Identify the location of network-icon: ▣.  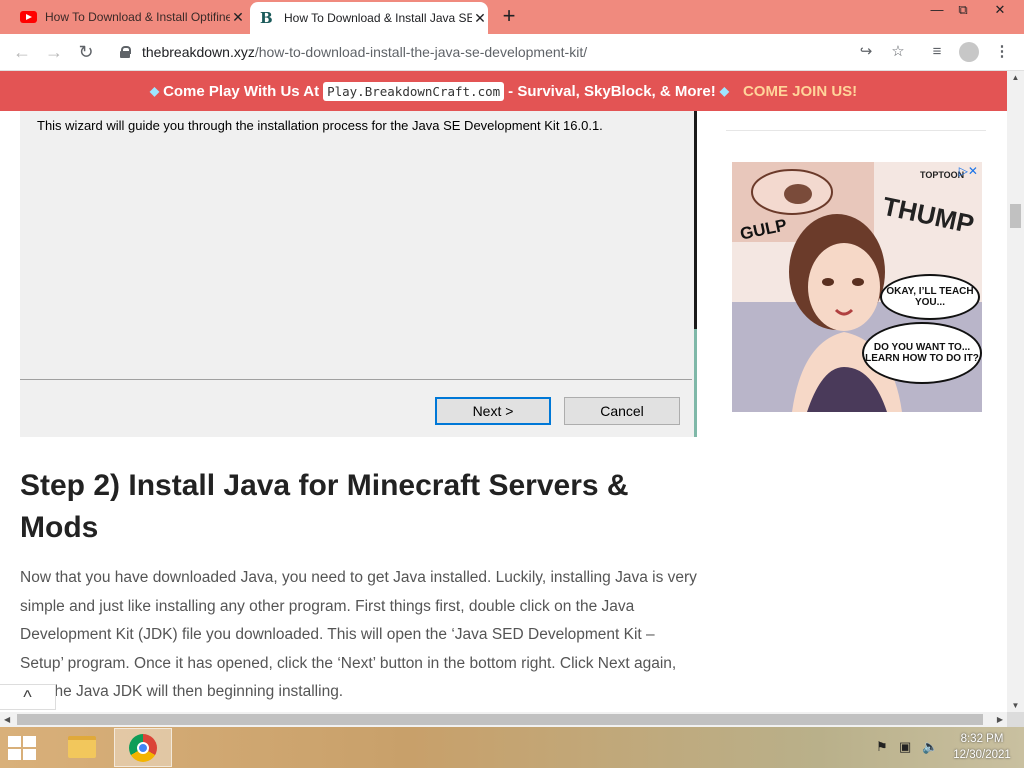
(905, 747).